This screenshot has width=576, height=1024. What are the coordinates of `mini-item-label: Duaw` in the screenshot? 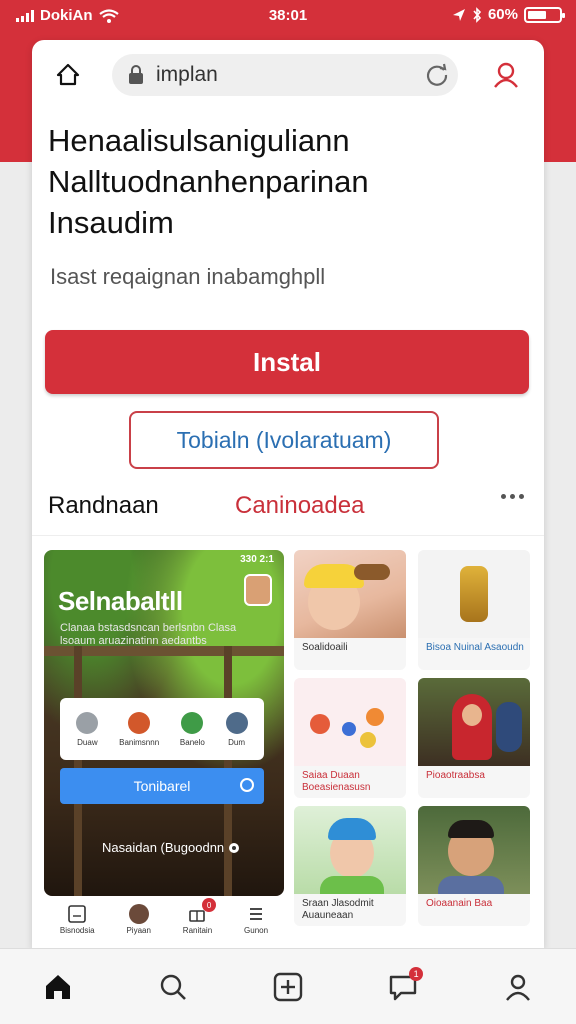 It's located at (87, 742).